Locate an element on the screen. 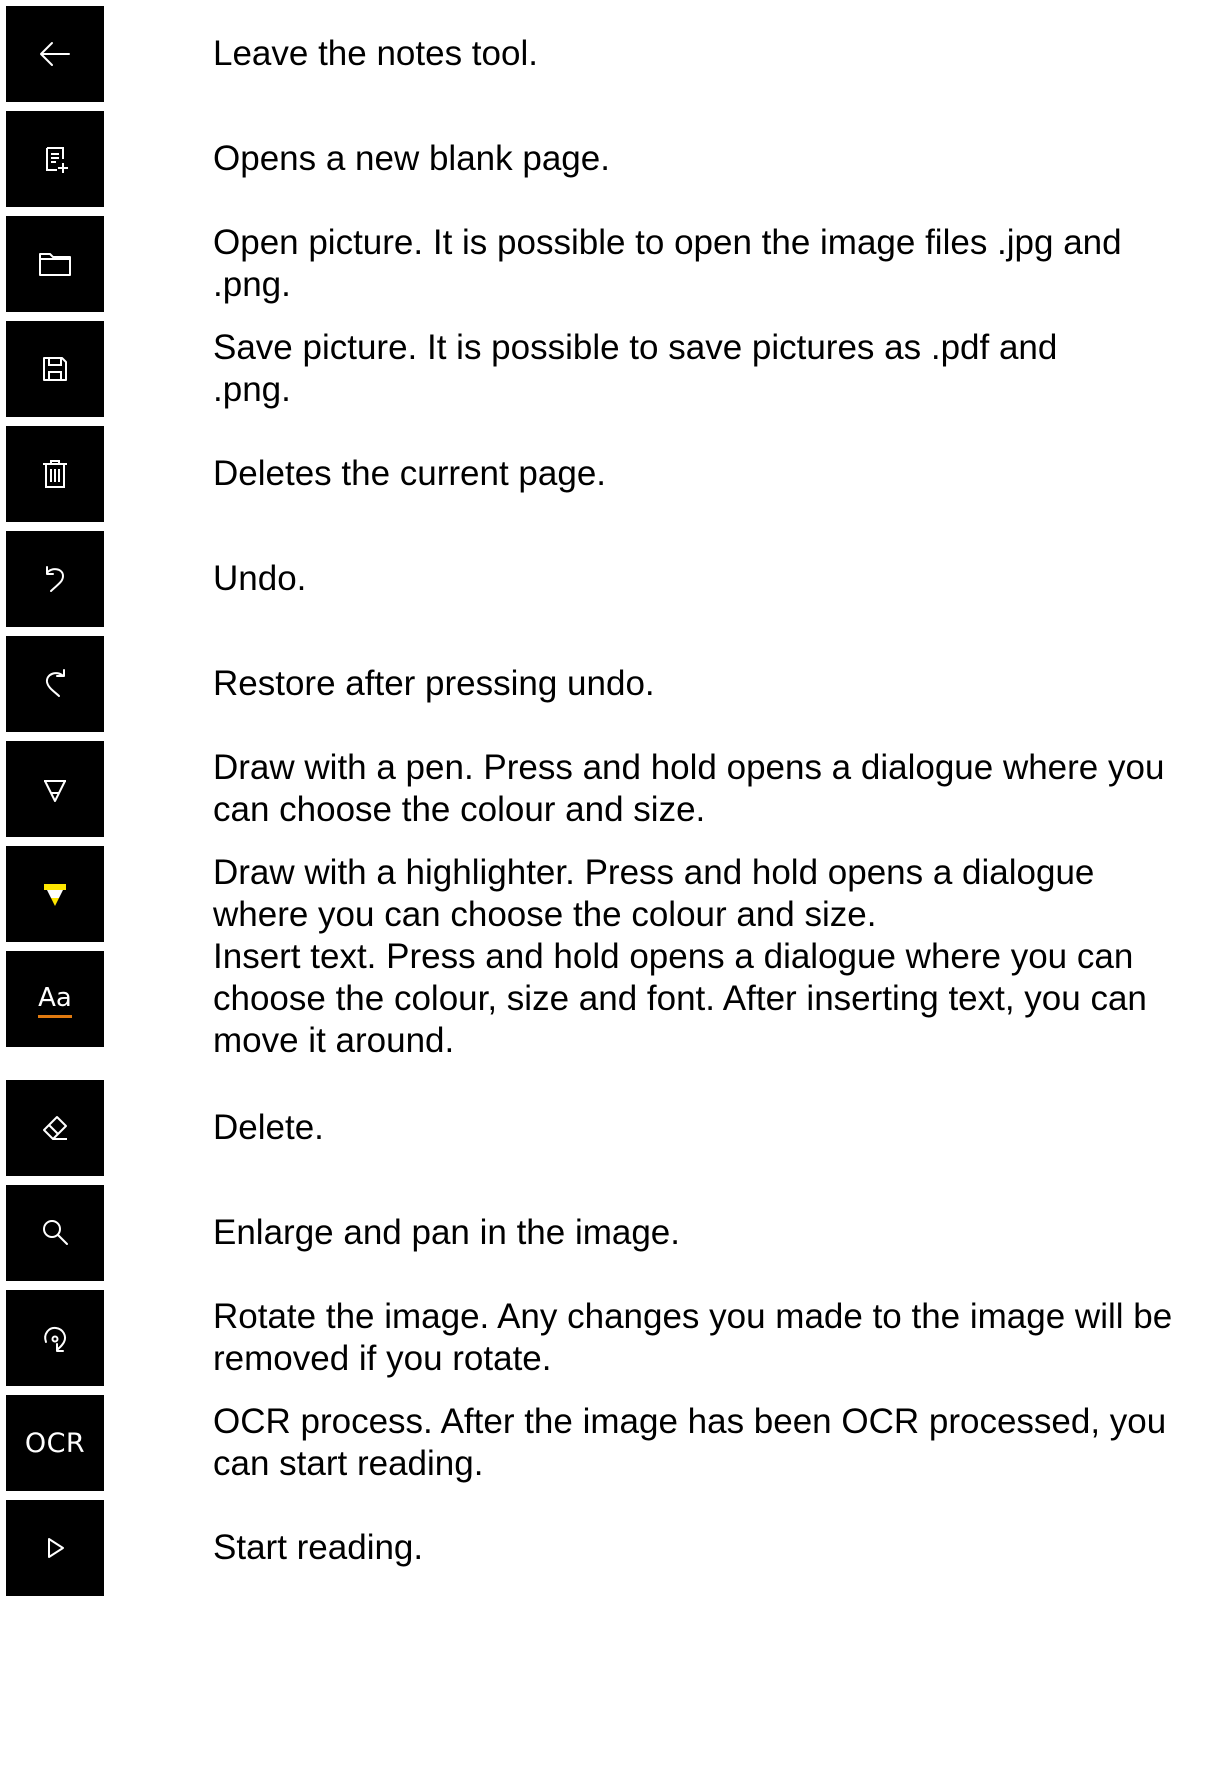  redo-button is located at coordinates (55, 684).